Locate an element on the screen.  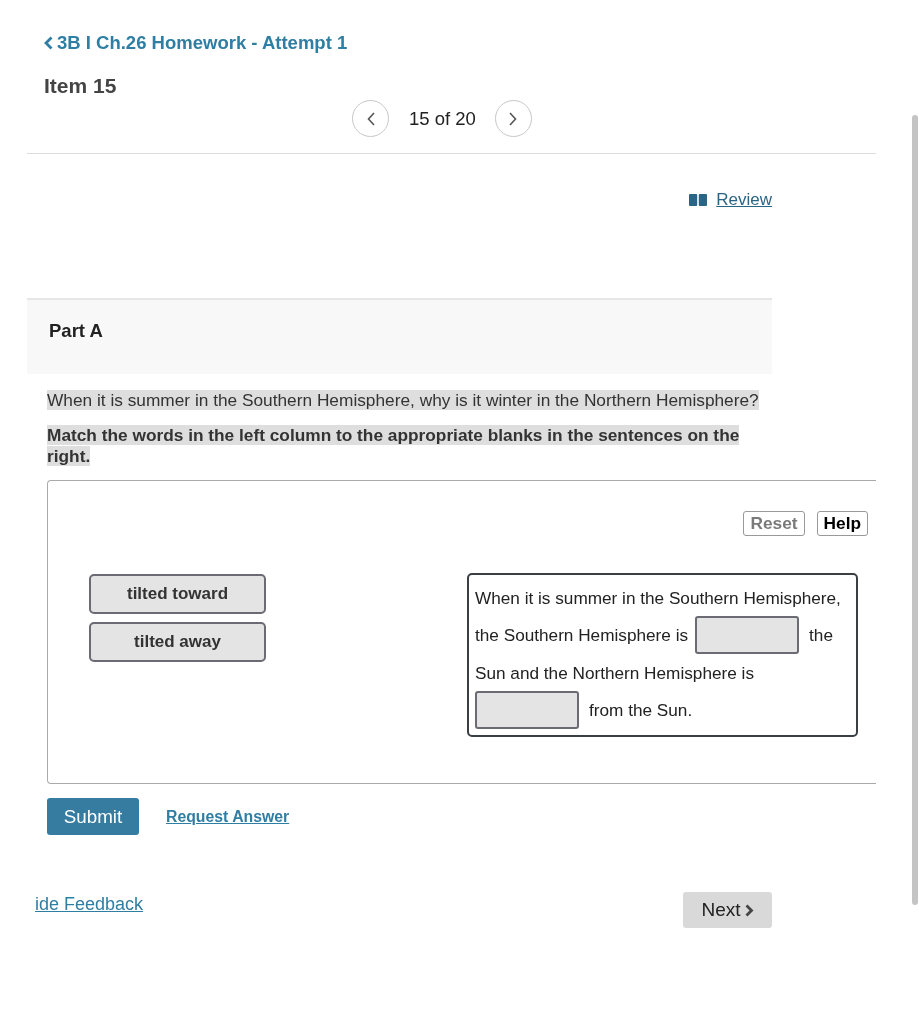
book-icon is located at coordinates (698, 200).